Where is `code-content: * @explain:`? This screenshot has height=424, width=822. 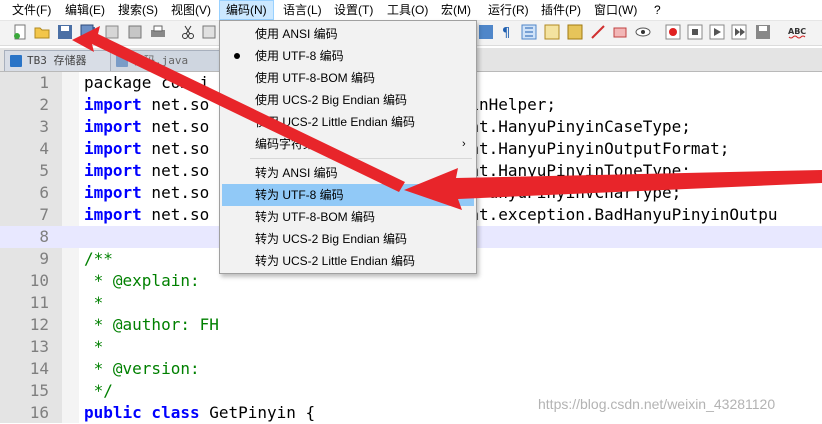 code-content: * @explain: is located at coordinates (142, 280).